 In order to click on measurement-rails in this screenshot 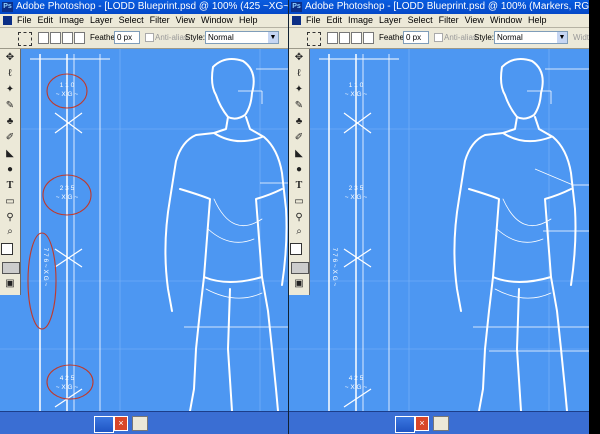, I will do `click(359, 232)`.